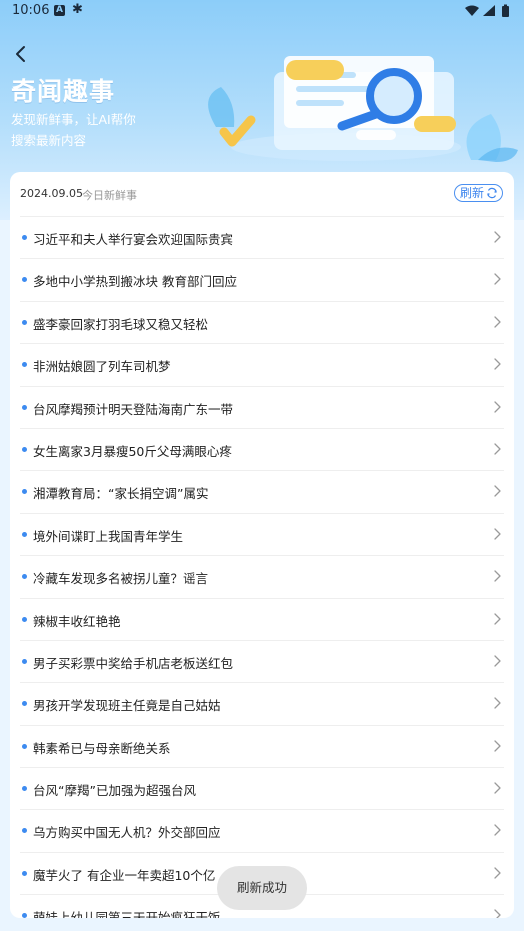 This screenshot has height=931, width=524. What do you see at coordinates (77, 9) in the screenshot?
I see `notification-bug-icon: ✱` at bounding box center [77, 9].